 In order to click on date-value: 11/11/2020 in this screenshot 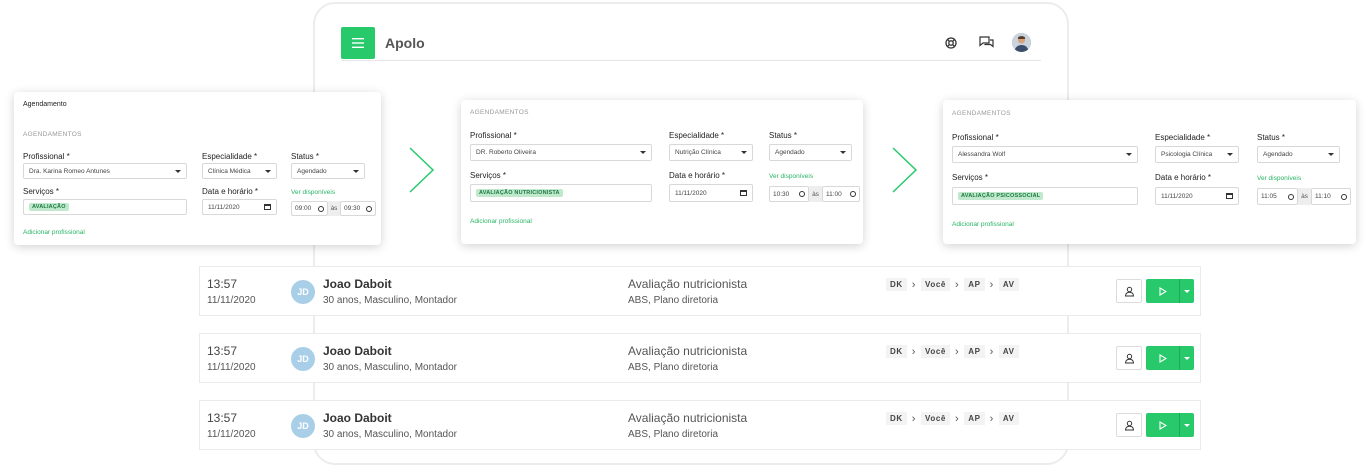, I will do `click(224, 207)`.